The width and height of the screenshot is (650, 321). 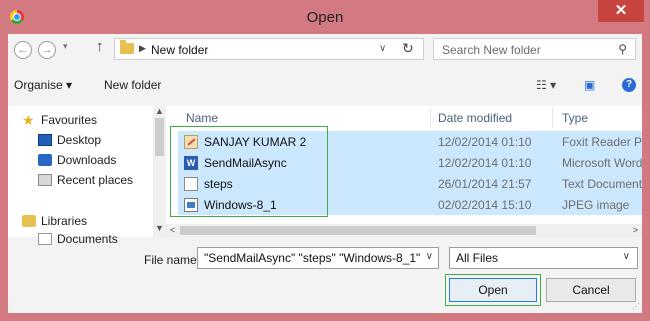 What do you see at coordinates (622, 49) in the screenshot?
I see `search-icon: ⚲` at bounding box center [622, 49].